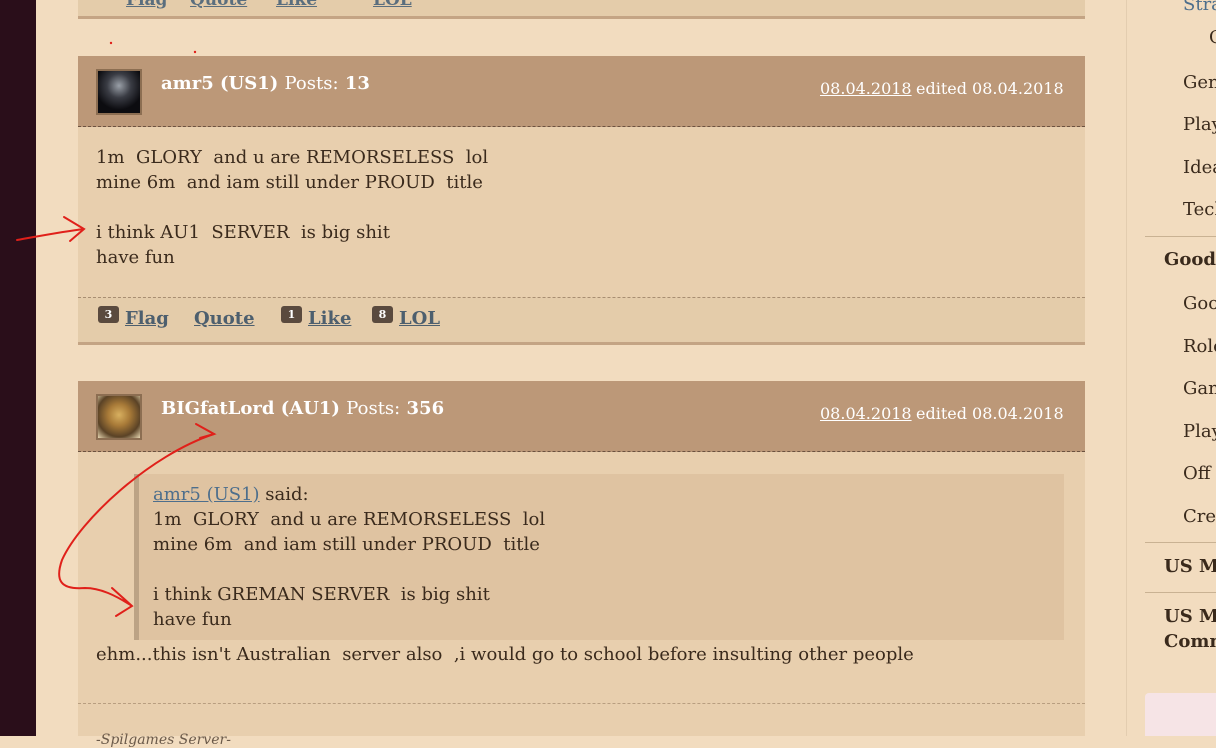 This screenshot has height=748, width=1216. What do you see at coordinates (581, 9) in the screenshot?
I see `previous-post-footer: Flag Quote Like LOL` at bounding box center [581, 9].